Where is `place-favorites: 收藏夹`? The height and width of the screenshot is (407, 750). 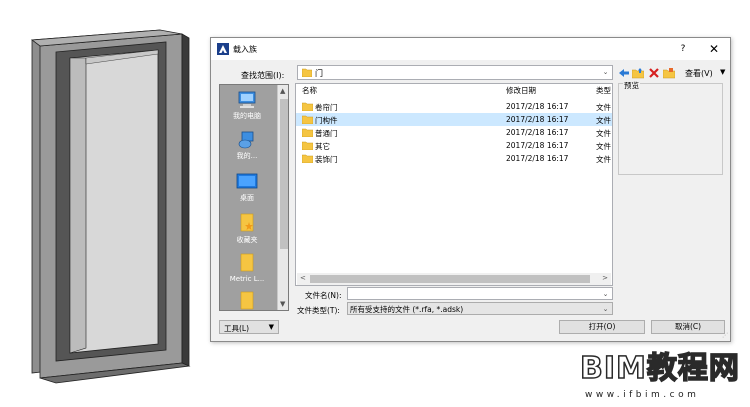
place-favorites: 收藏夹 is located at coordinates (247, 229).